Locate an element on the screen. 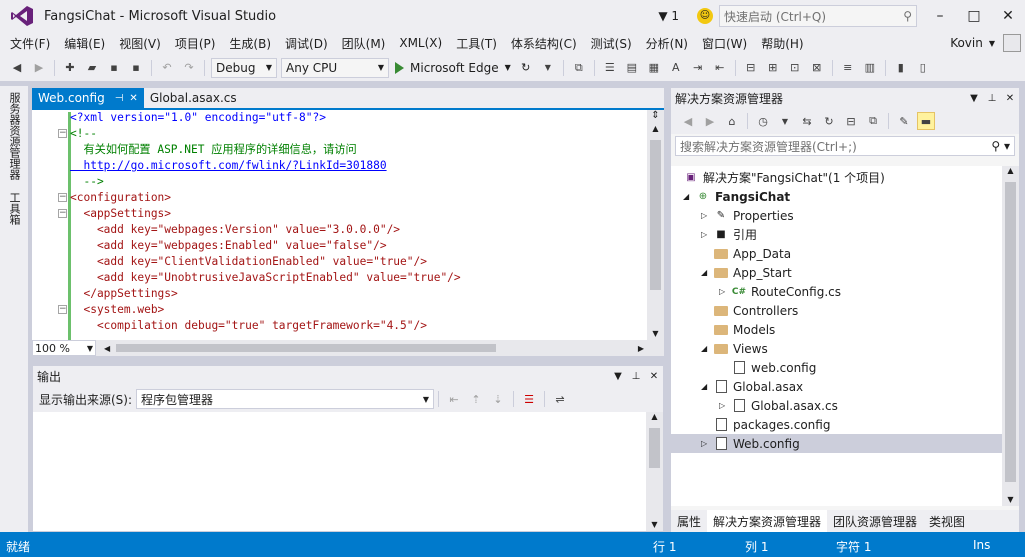  save-icon: ▪ is located at coordinates (114, 68).